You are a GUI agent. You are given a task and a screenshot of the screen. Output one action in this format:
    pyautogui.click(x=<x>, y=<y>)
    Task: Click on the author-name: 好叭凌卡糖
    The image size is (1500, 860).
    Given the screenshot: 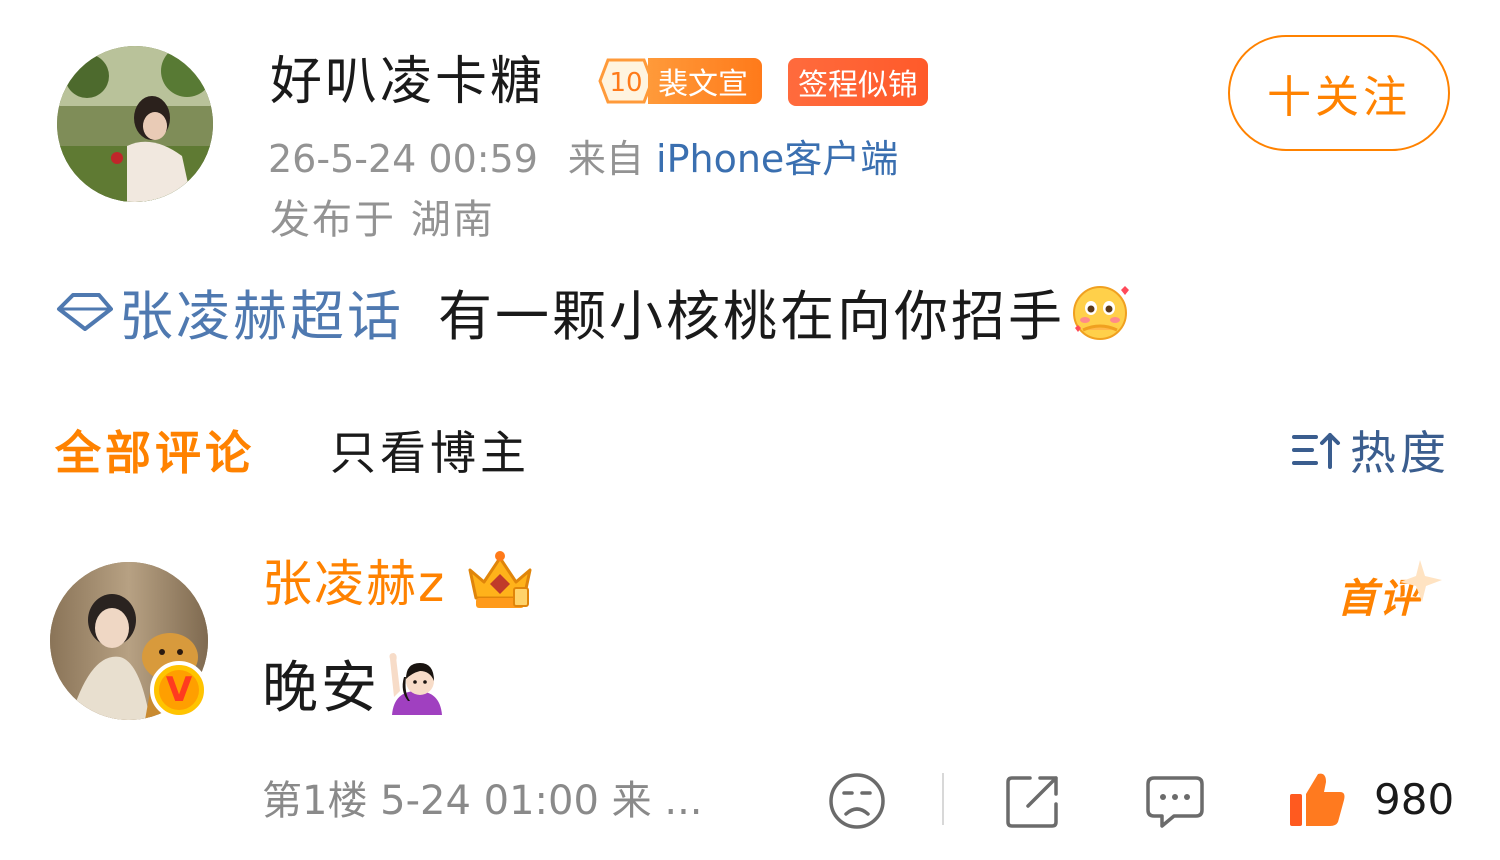 What is the action you would take?
    pyautogui.click(x=407, y=82)
    